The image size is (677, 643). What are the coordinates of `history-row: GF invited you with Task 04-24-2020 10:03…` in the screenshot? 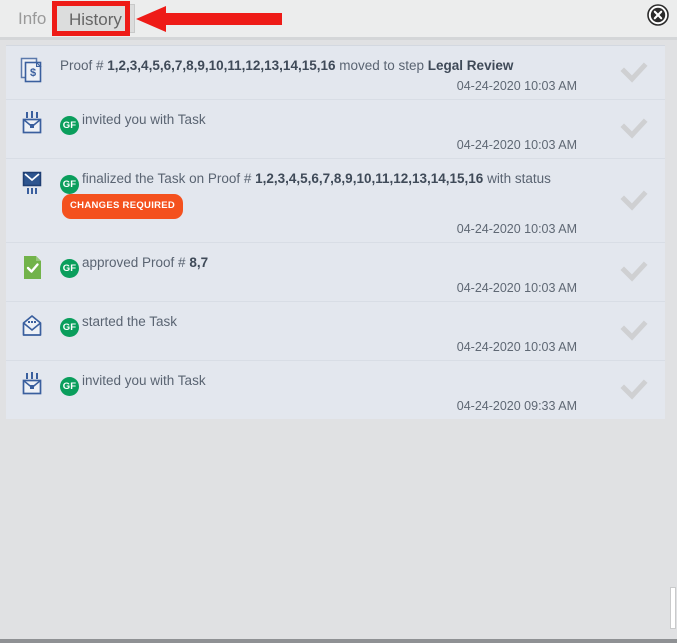 It's located at (335, 129).